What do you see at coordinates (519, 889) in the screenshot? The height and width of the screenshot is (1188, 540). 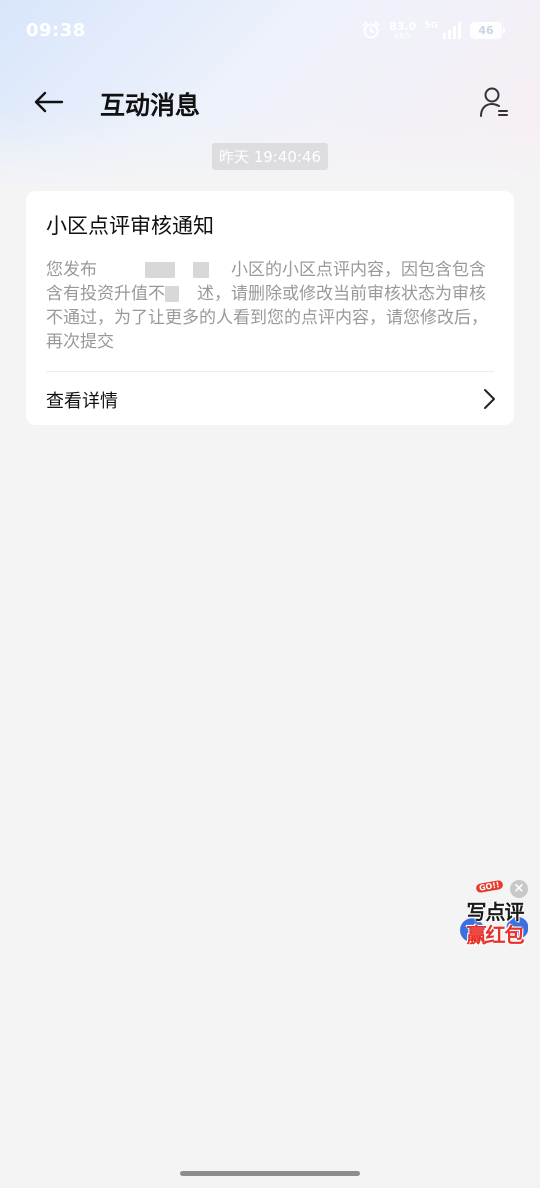 I see `close-icon: ×` at bounding box center [519, 889].